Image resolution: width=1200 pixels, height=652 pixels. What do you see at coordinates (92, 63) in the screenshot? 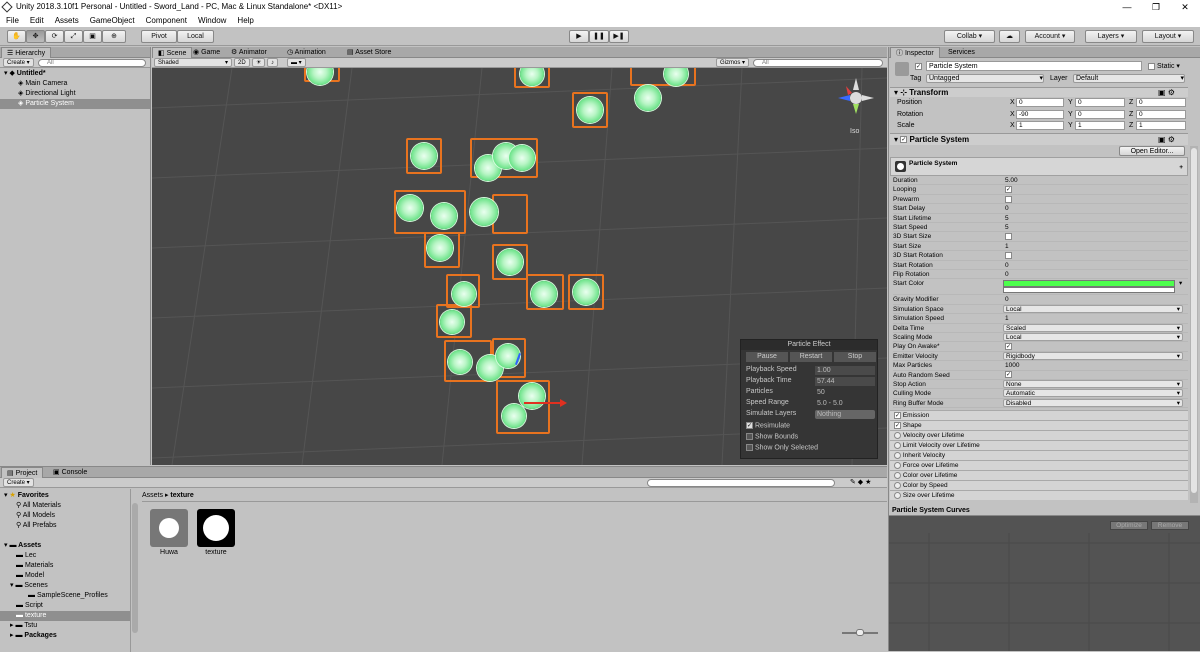
I see `hierarchy-search-input: All` at bounding box center [92, 63].